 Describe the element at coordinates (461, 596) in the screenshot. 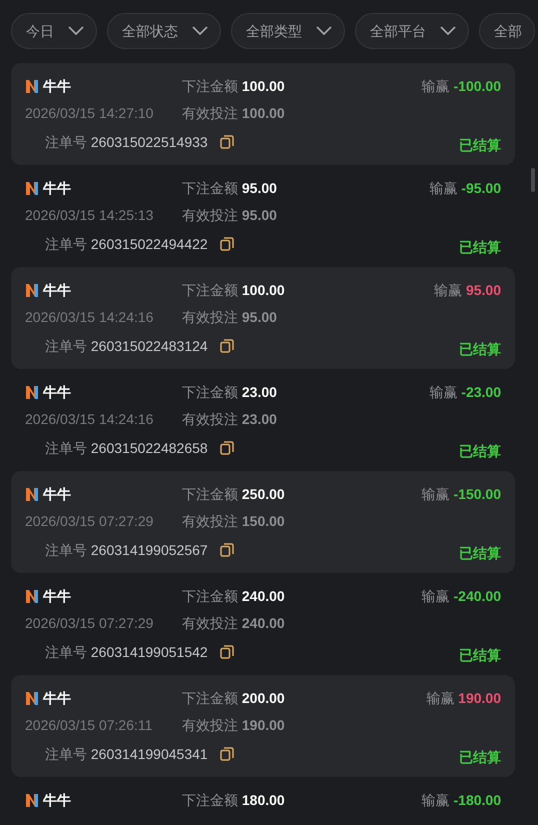

I see `win-loss: 输赢 -240.00` at that location.